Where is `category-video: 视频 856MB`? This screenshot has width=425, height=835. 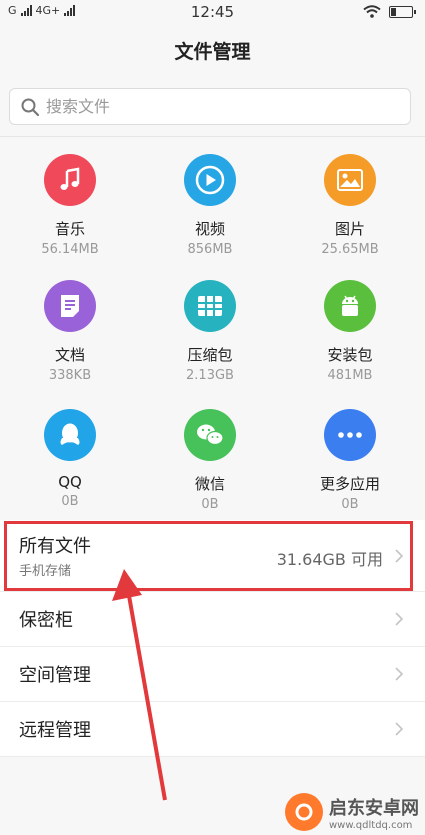
category-video: 视频 856MB is located at coordinates (210, 205).